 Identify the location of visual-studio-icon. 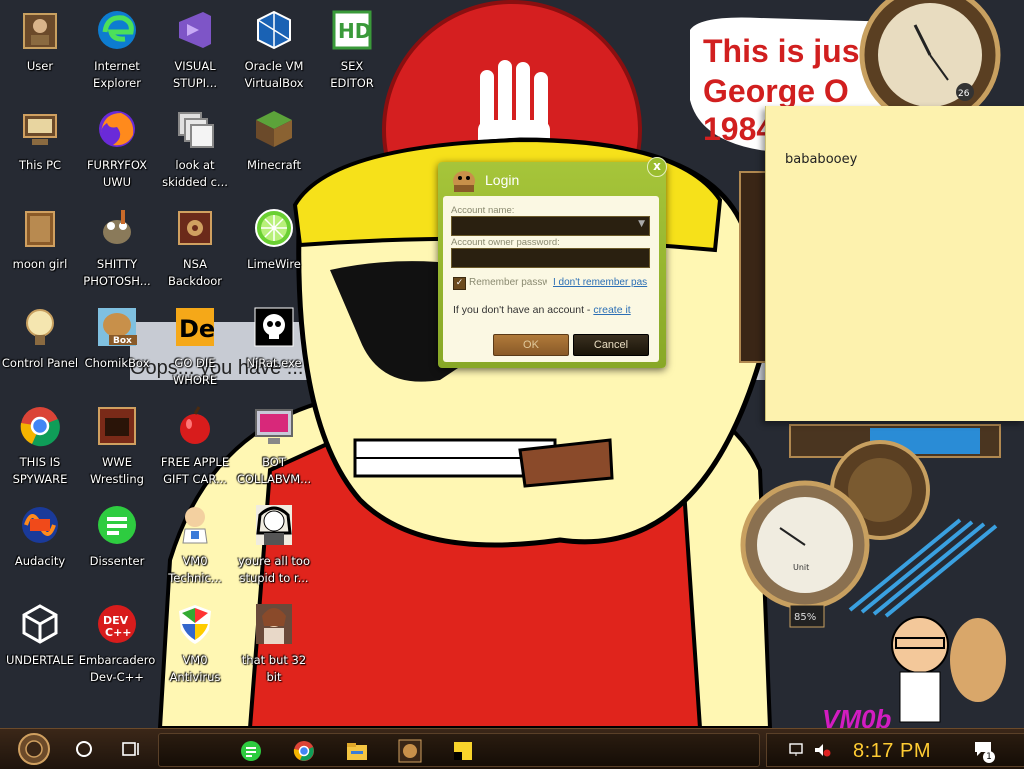
(195, 30).